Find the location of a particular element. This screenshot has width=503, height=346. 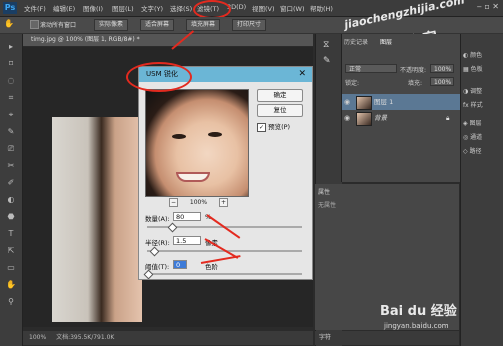

tab-properties: 属性 is located at coordinates (324, 191).